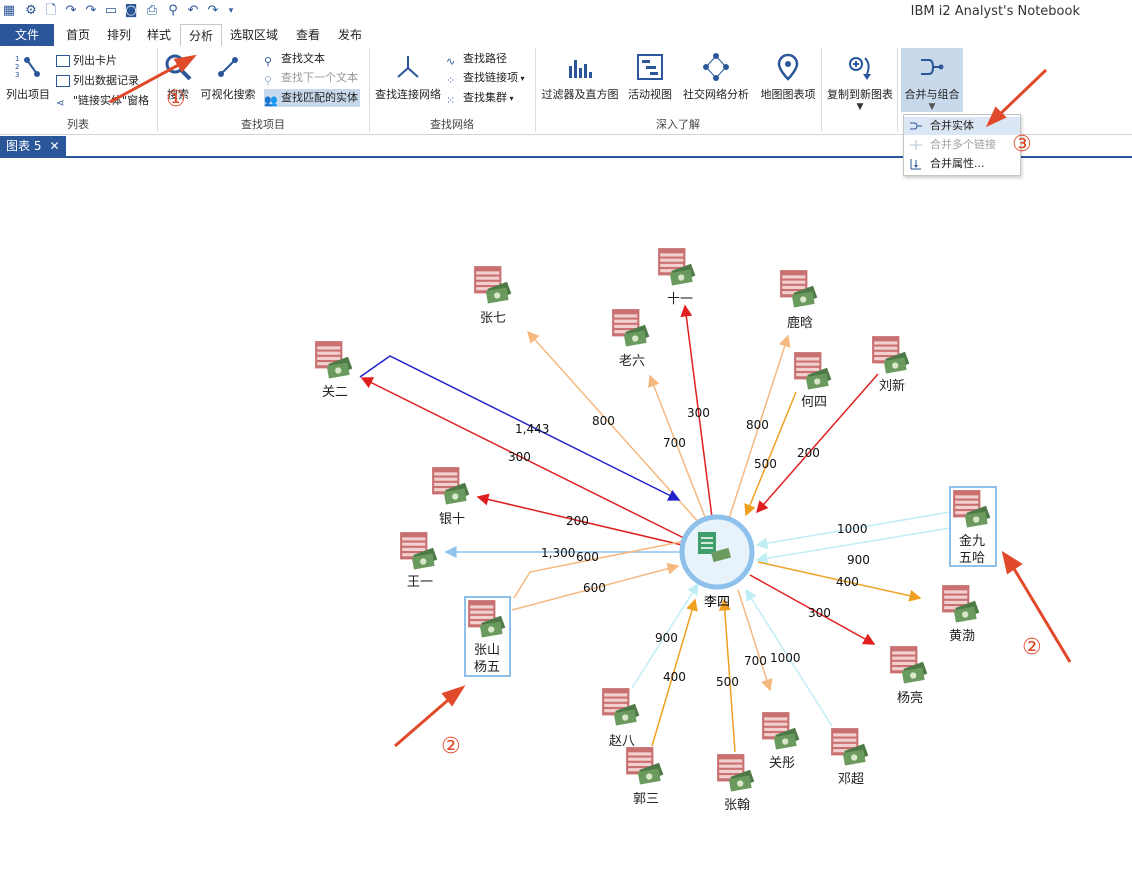 The height and width of the screenshot is (881, 1132). What do you see at coordinates (645, 777) in the screenshot?
I see `entity-guosan: 郭三` at bounding box center [645, 777].